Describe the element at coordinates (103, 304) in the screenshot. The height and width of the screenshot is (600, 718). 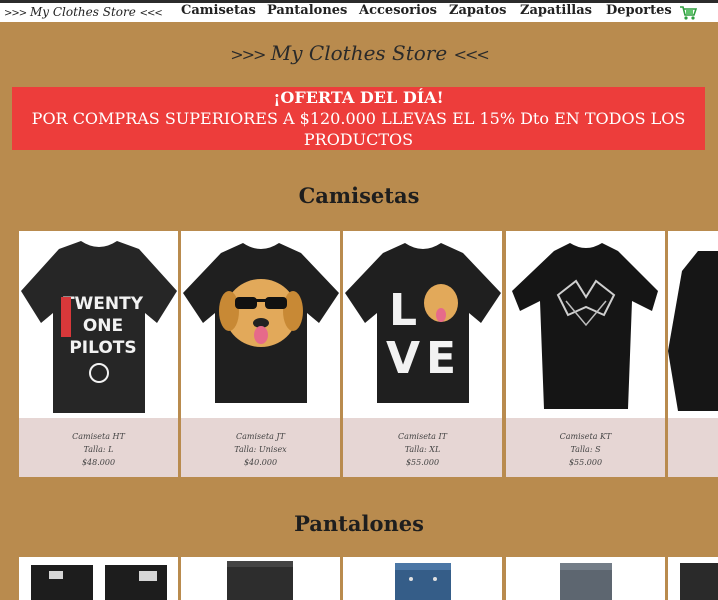
I see `svg-text: TWENTY` at that location.